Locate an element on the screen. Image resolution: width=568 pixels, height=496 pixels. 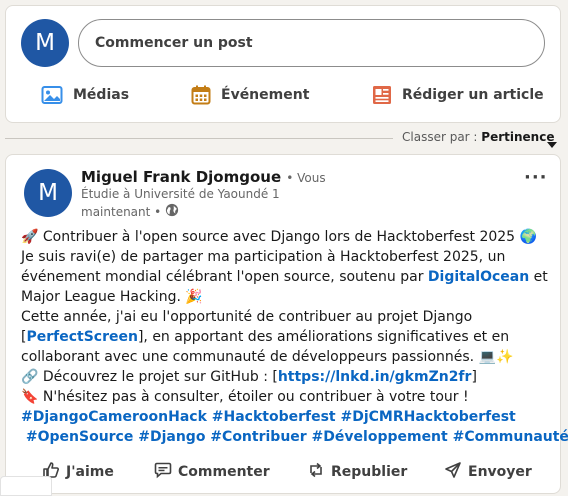
post-line: Major League Hacking. 🎉 is located at coordinates (112, 297).